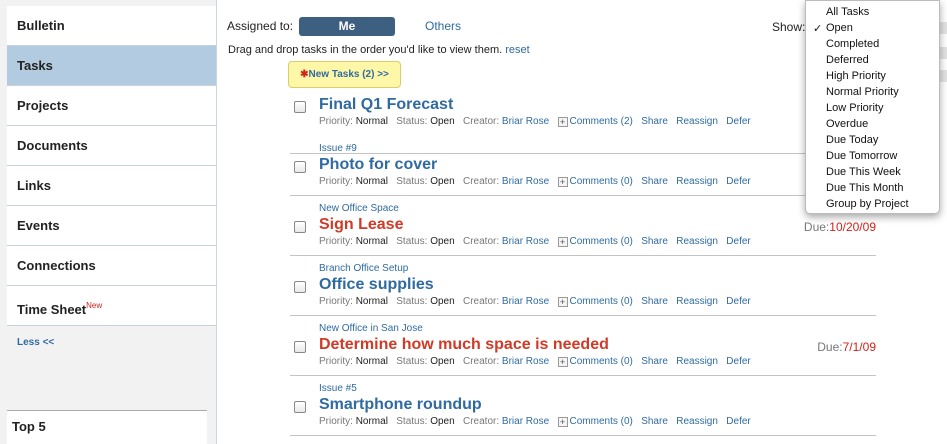 The image size is (947, 444). I want to click on sidebar-item-time-sheet: Time SheetNew, so click(111, 306).